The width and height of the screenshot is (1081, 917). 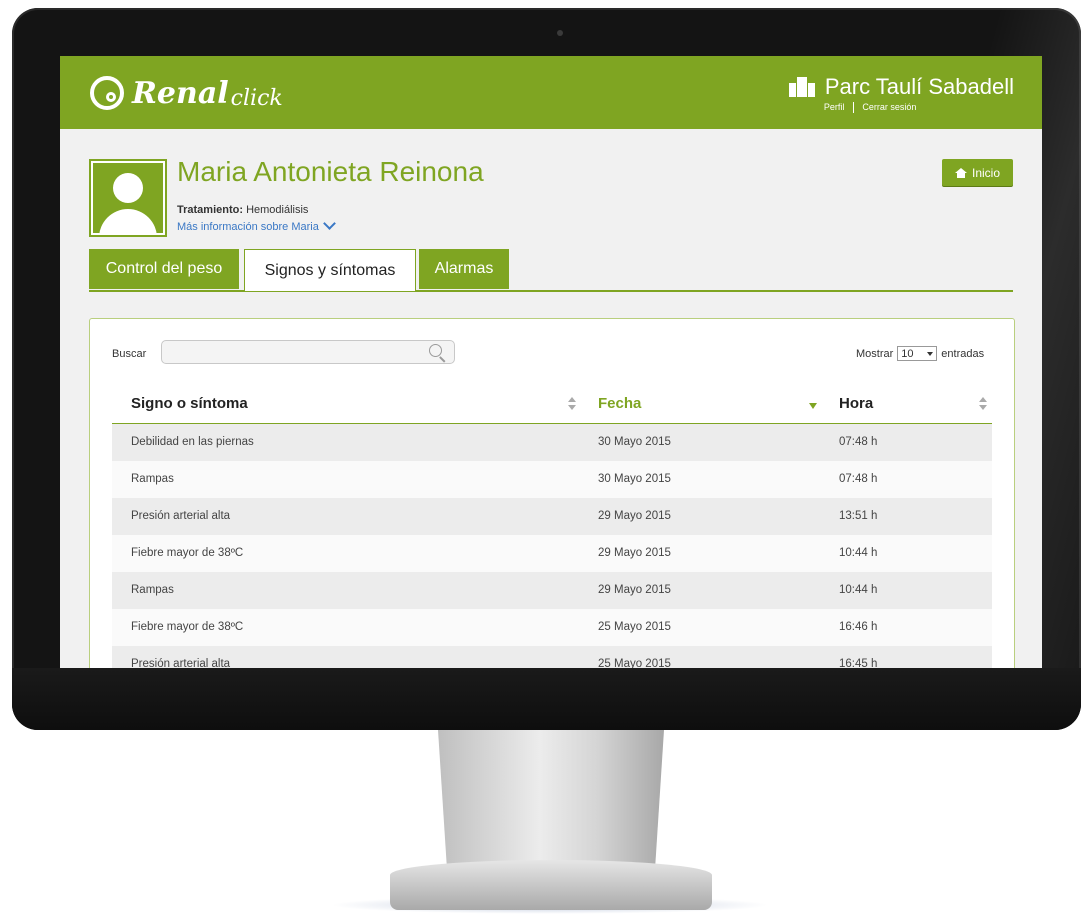 What do you see at coordinates (930, 353) in the screenshot?
I see `caret-down-icon` at bounding box center [930, 353].